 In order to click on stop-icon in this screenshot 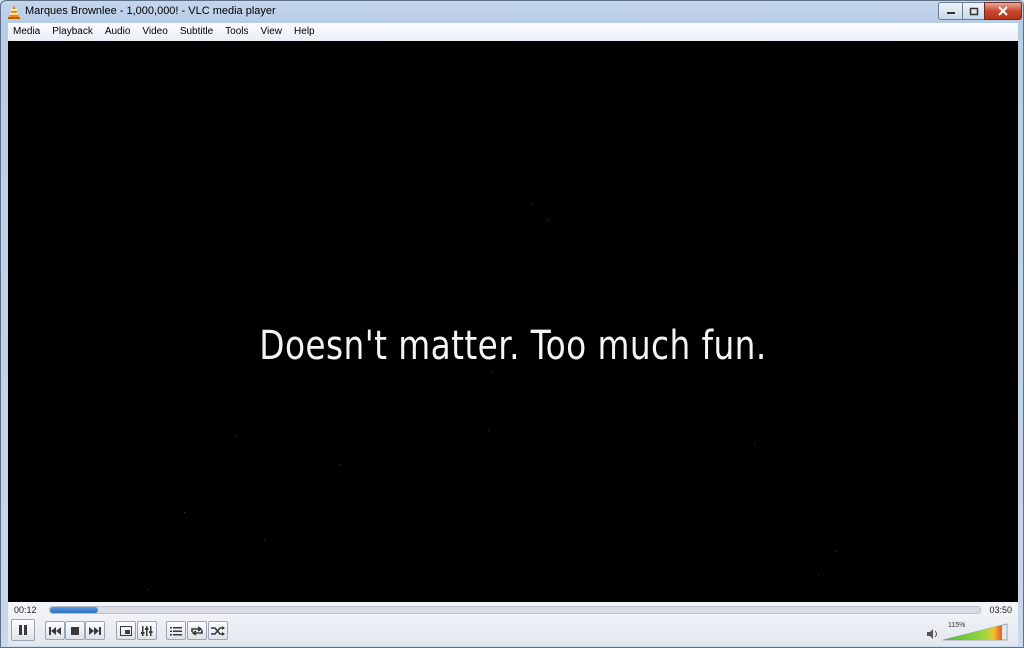, I will do `click(75, 630)`.